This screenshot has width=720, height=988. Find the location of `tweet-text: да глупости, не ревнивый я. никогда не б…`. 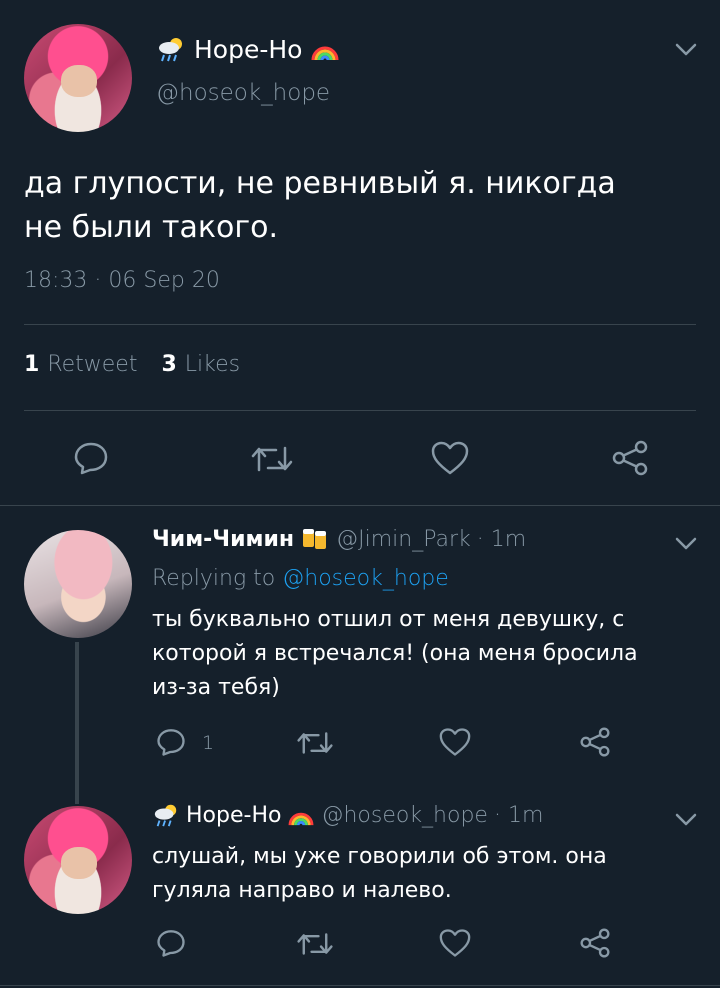

tweet-text: да глупости, не ревнивый я. никогда не б… is located at coordinates (320, 206).